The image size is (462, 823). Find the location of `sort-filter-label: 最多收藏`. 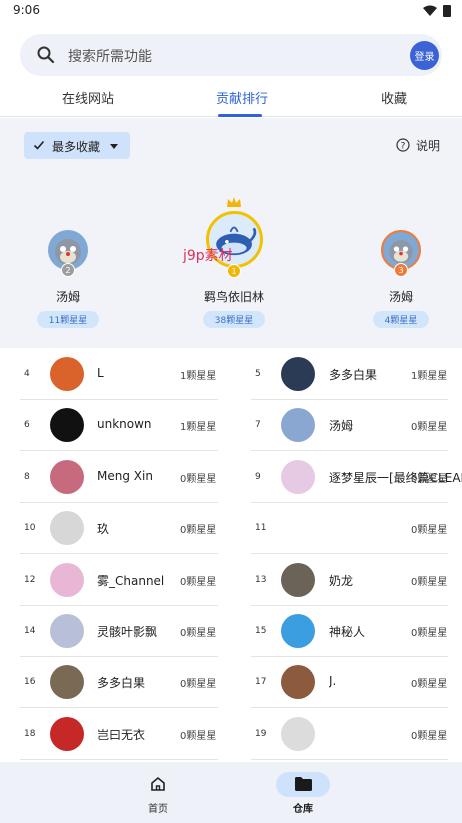

sort-filter-label: 最多收藏 is located at coordinates (76, 147).